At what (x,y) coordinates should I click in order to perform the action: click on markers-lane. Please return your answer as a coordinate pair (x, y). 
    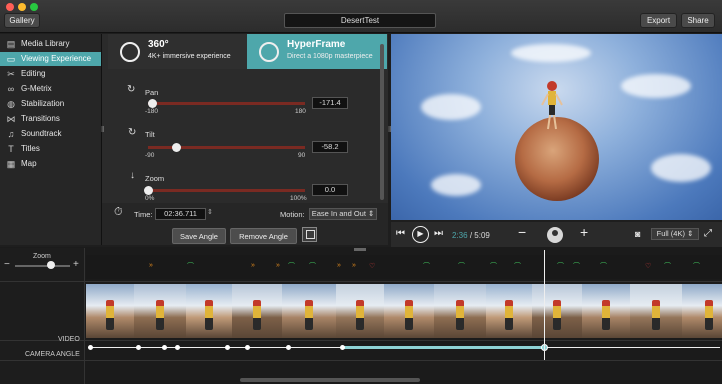
    Looking at the image, I should click on (404, 267).